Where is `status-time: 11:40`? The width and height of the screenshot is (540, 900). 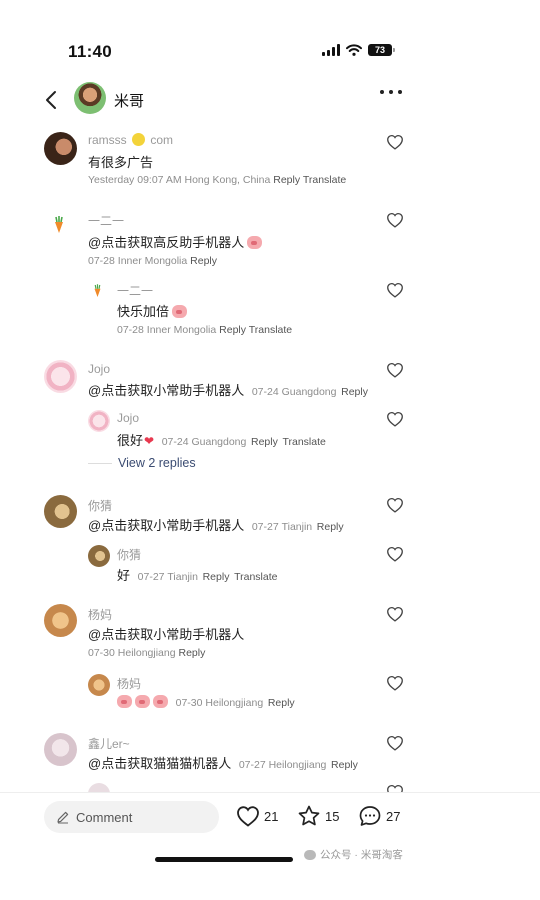
status-time: 11:40 is located at coordinates (90, 51).